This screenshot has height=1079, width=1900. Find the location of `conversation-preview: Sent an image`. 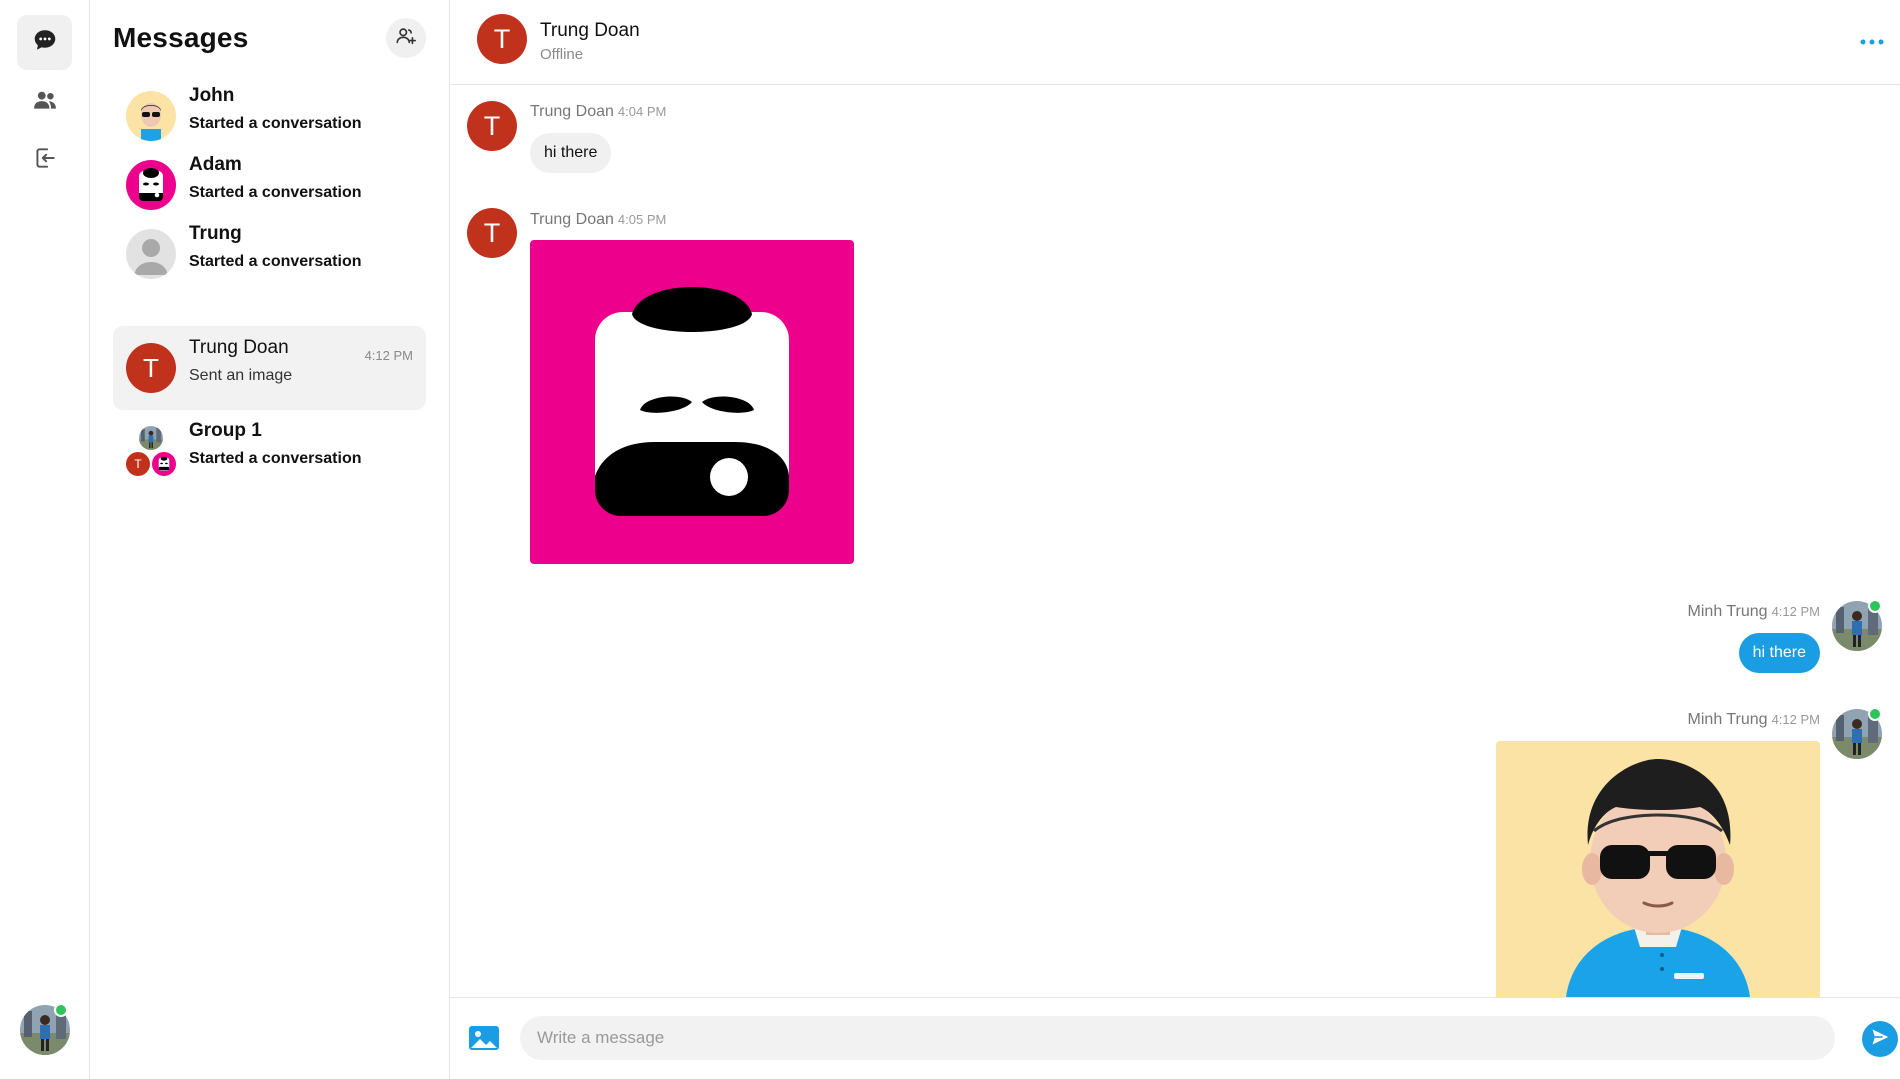

conversation-preview: Sent an image is located at coordinates (241, 375).